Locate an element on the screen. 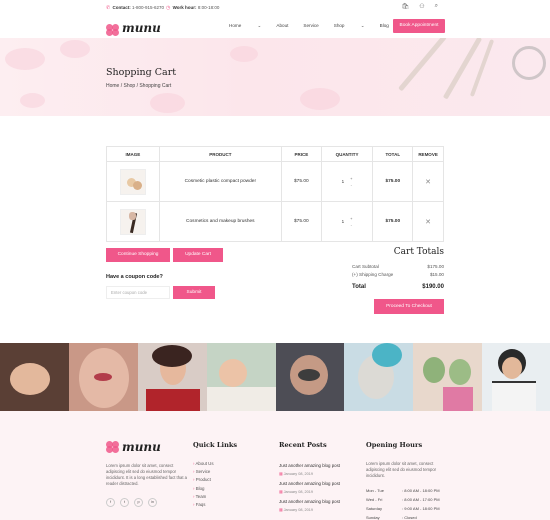 This screenshot has height=520, width=550. linkedin-icon: in is located at coordinates (152, 502).